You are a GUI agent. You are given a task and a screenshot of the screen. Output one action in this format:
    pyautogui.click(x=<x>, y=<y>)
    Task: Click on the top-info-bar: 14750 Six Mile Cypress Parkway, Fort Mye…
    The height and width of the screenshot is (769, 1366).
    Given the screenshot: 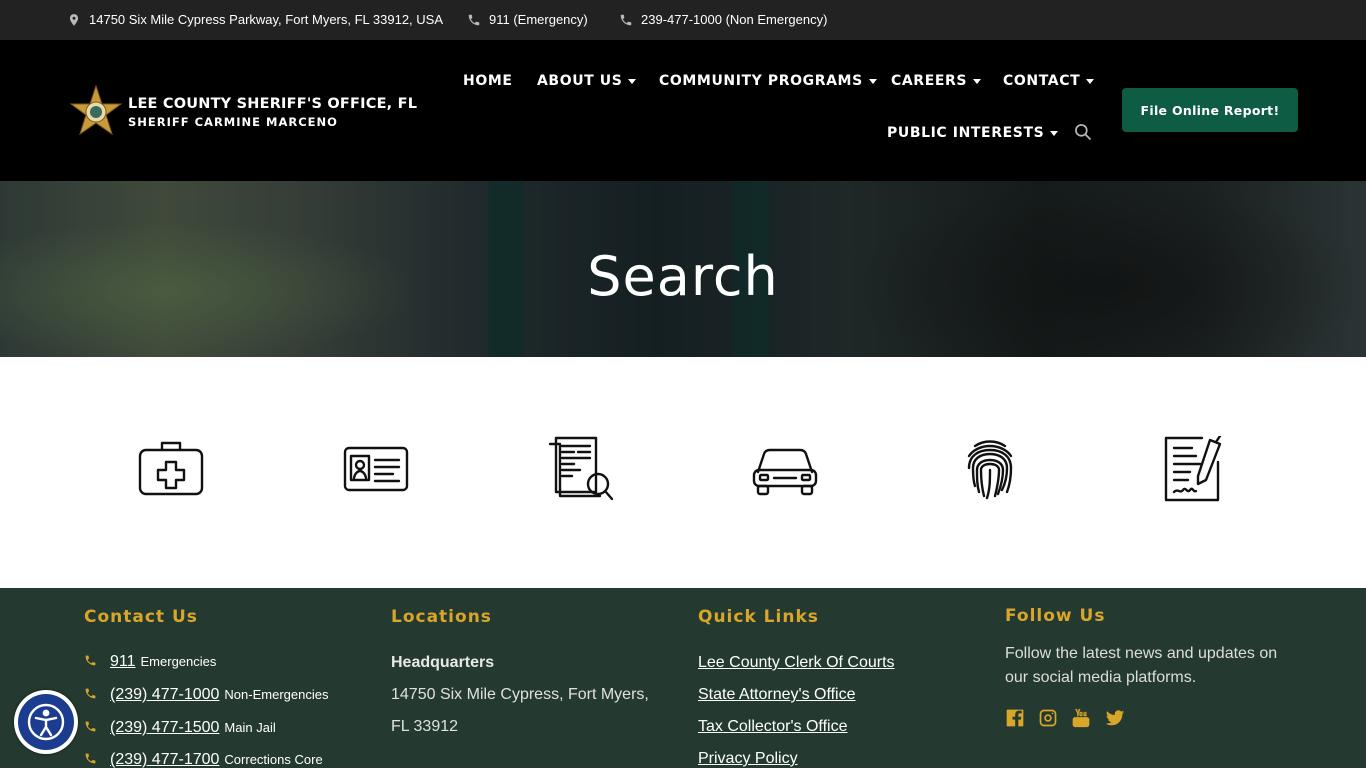 What is the action you would take?
    pyautogui.click(x=683, y=20)
    